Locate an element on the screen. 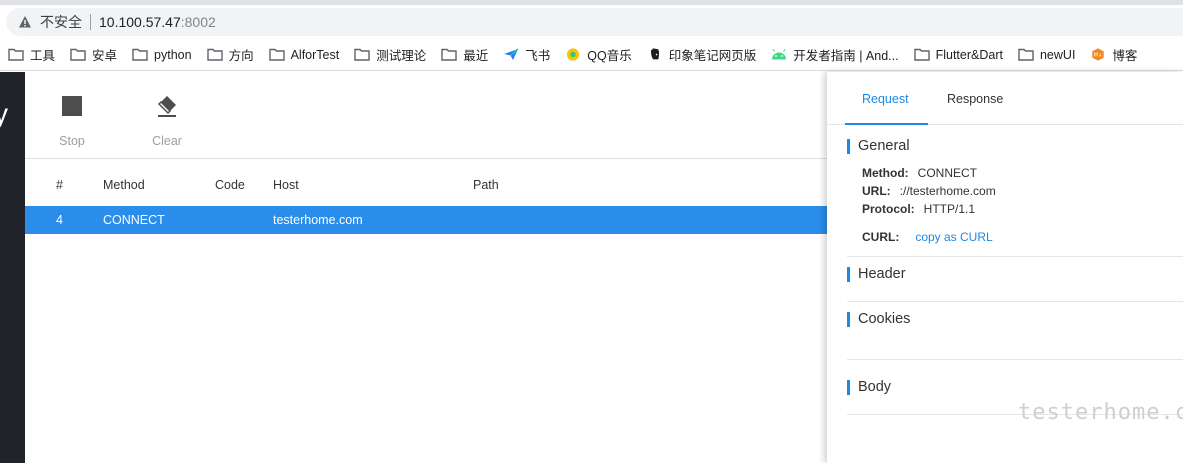  bookmark-label: 方向 is located at coordinates (241, 56).